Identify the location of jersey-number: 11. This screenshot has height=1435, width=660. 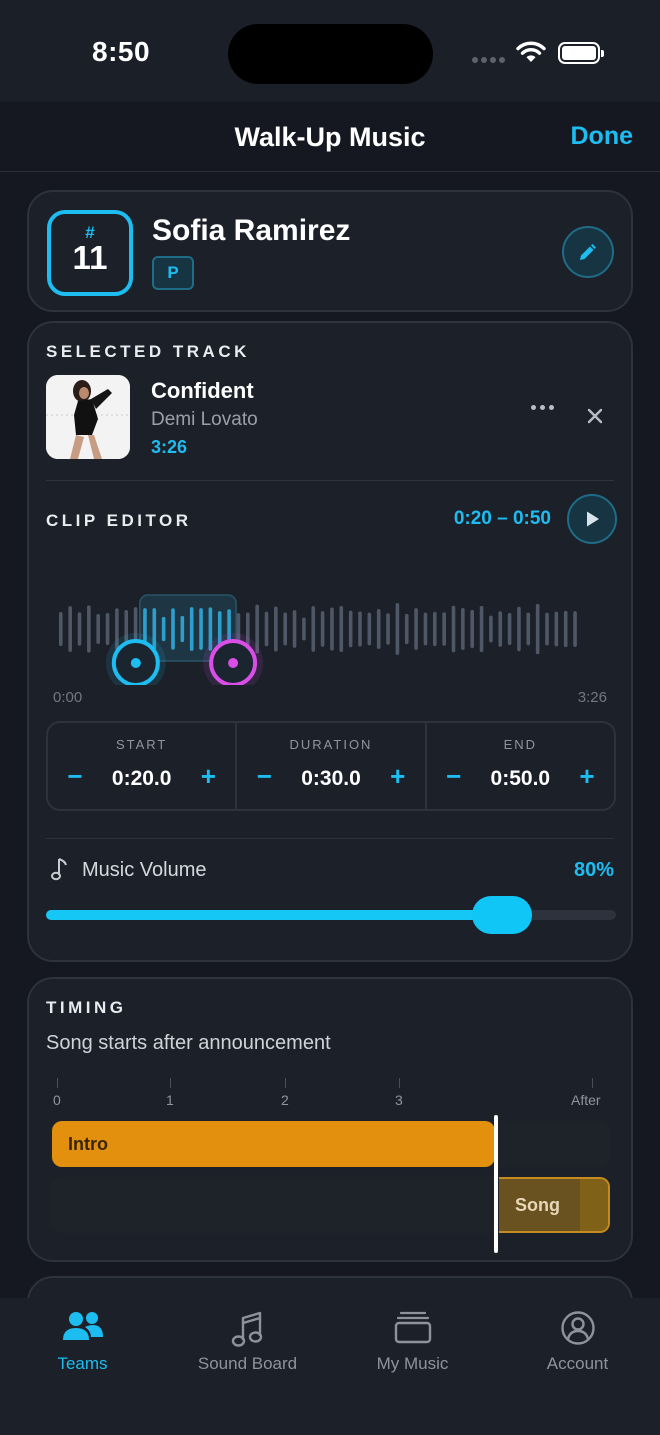
(90, 257).